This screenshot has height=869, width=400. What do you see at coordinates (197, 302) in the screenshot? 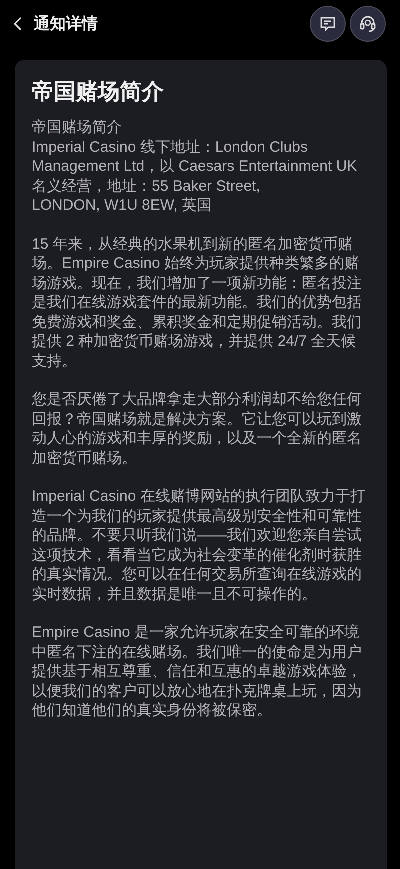
I see `paragraph: 15 年来，从经典的水果机到新的匿名加密货币赌场。Empire Casino 始终为玩家提供种类繁多的赌场游戏。现在，我们增加了一项新功能：匿名投注是我们在线游戏套件的最新功能。我们的优势包括免费游戏和奖金、累积奖金和定期促销活动。我们提供 2 种加密货币赌场游戏，并提供 24/7 全天候支持。` at bounding box center [197, 302].